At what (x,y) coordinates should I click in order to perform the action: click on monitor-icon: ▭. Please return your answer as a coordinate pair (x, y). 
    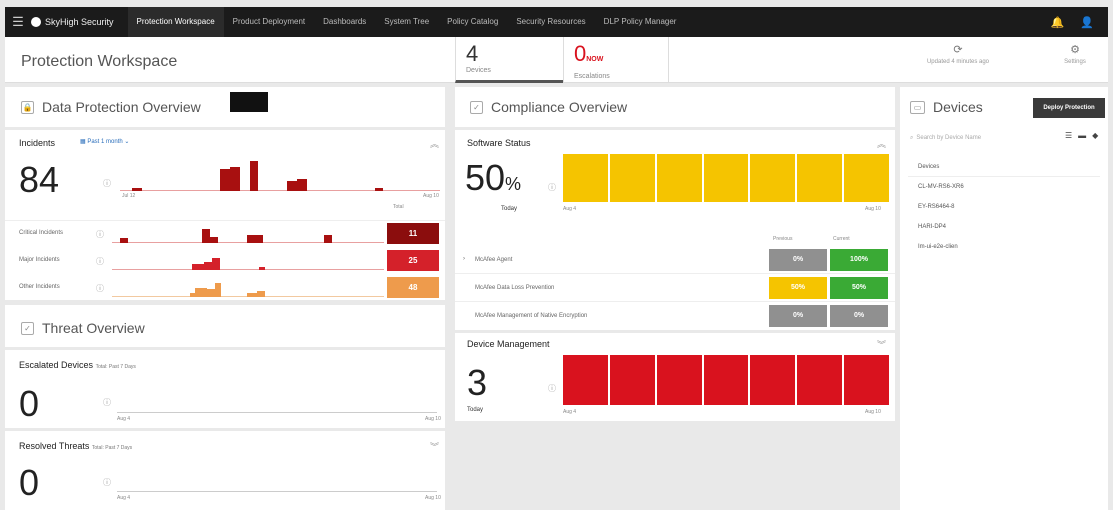
    Looking at the image, I should click on (917, 107).